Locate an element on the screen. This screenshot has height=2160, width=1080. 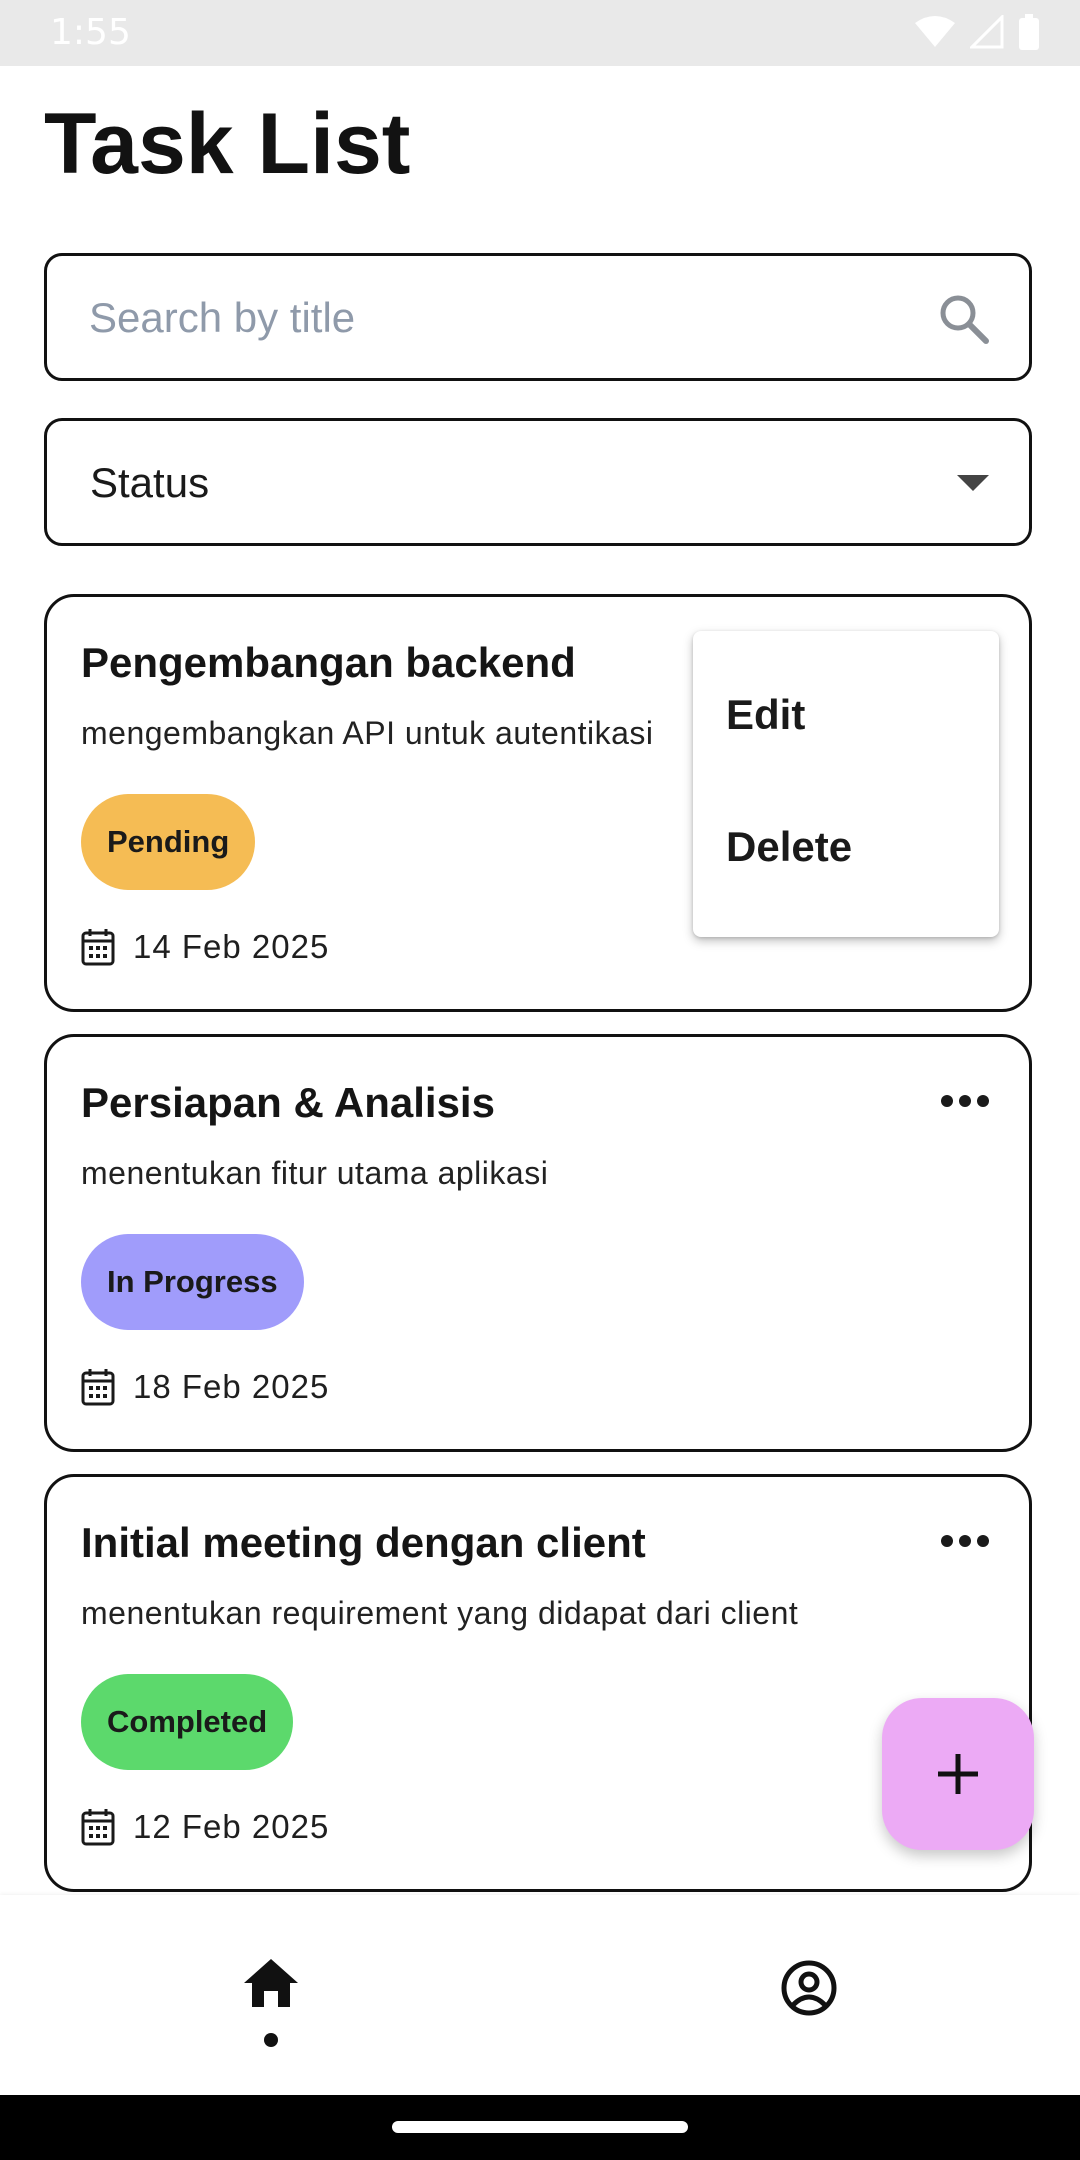
add-task-button is located at coordinates (958, 1774).